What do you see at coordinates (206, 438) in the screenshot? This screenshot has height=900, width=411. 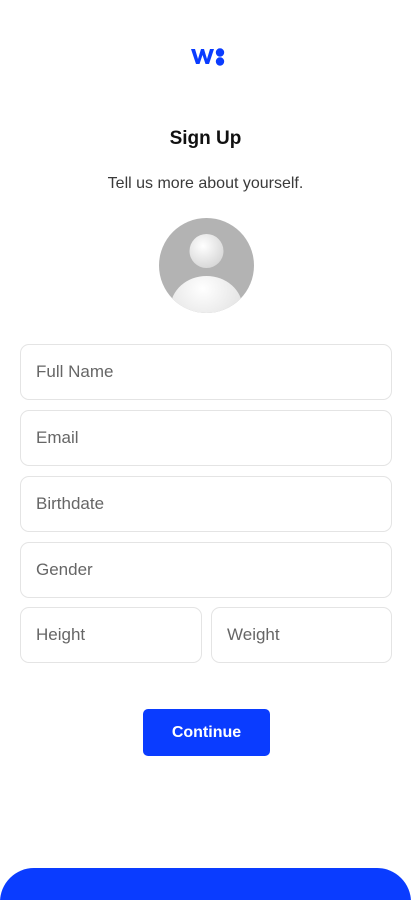 I see `email-field: Email` at bounding box center [206, 438].